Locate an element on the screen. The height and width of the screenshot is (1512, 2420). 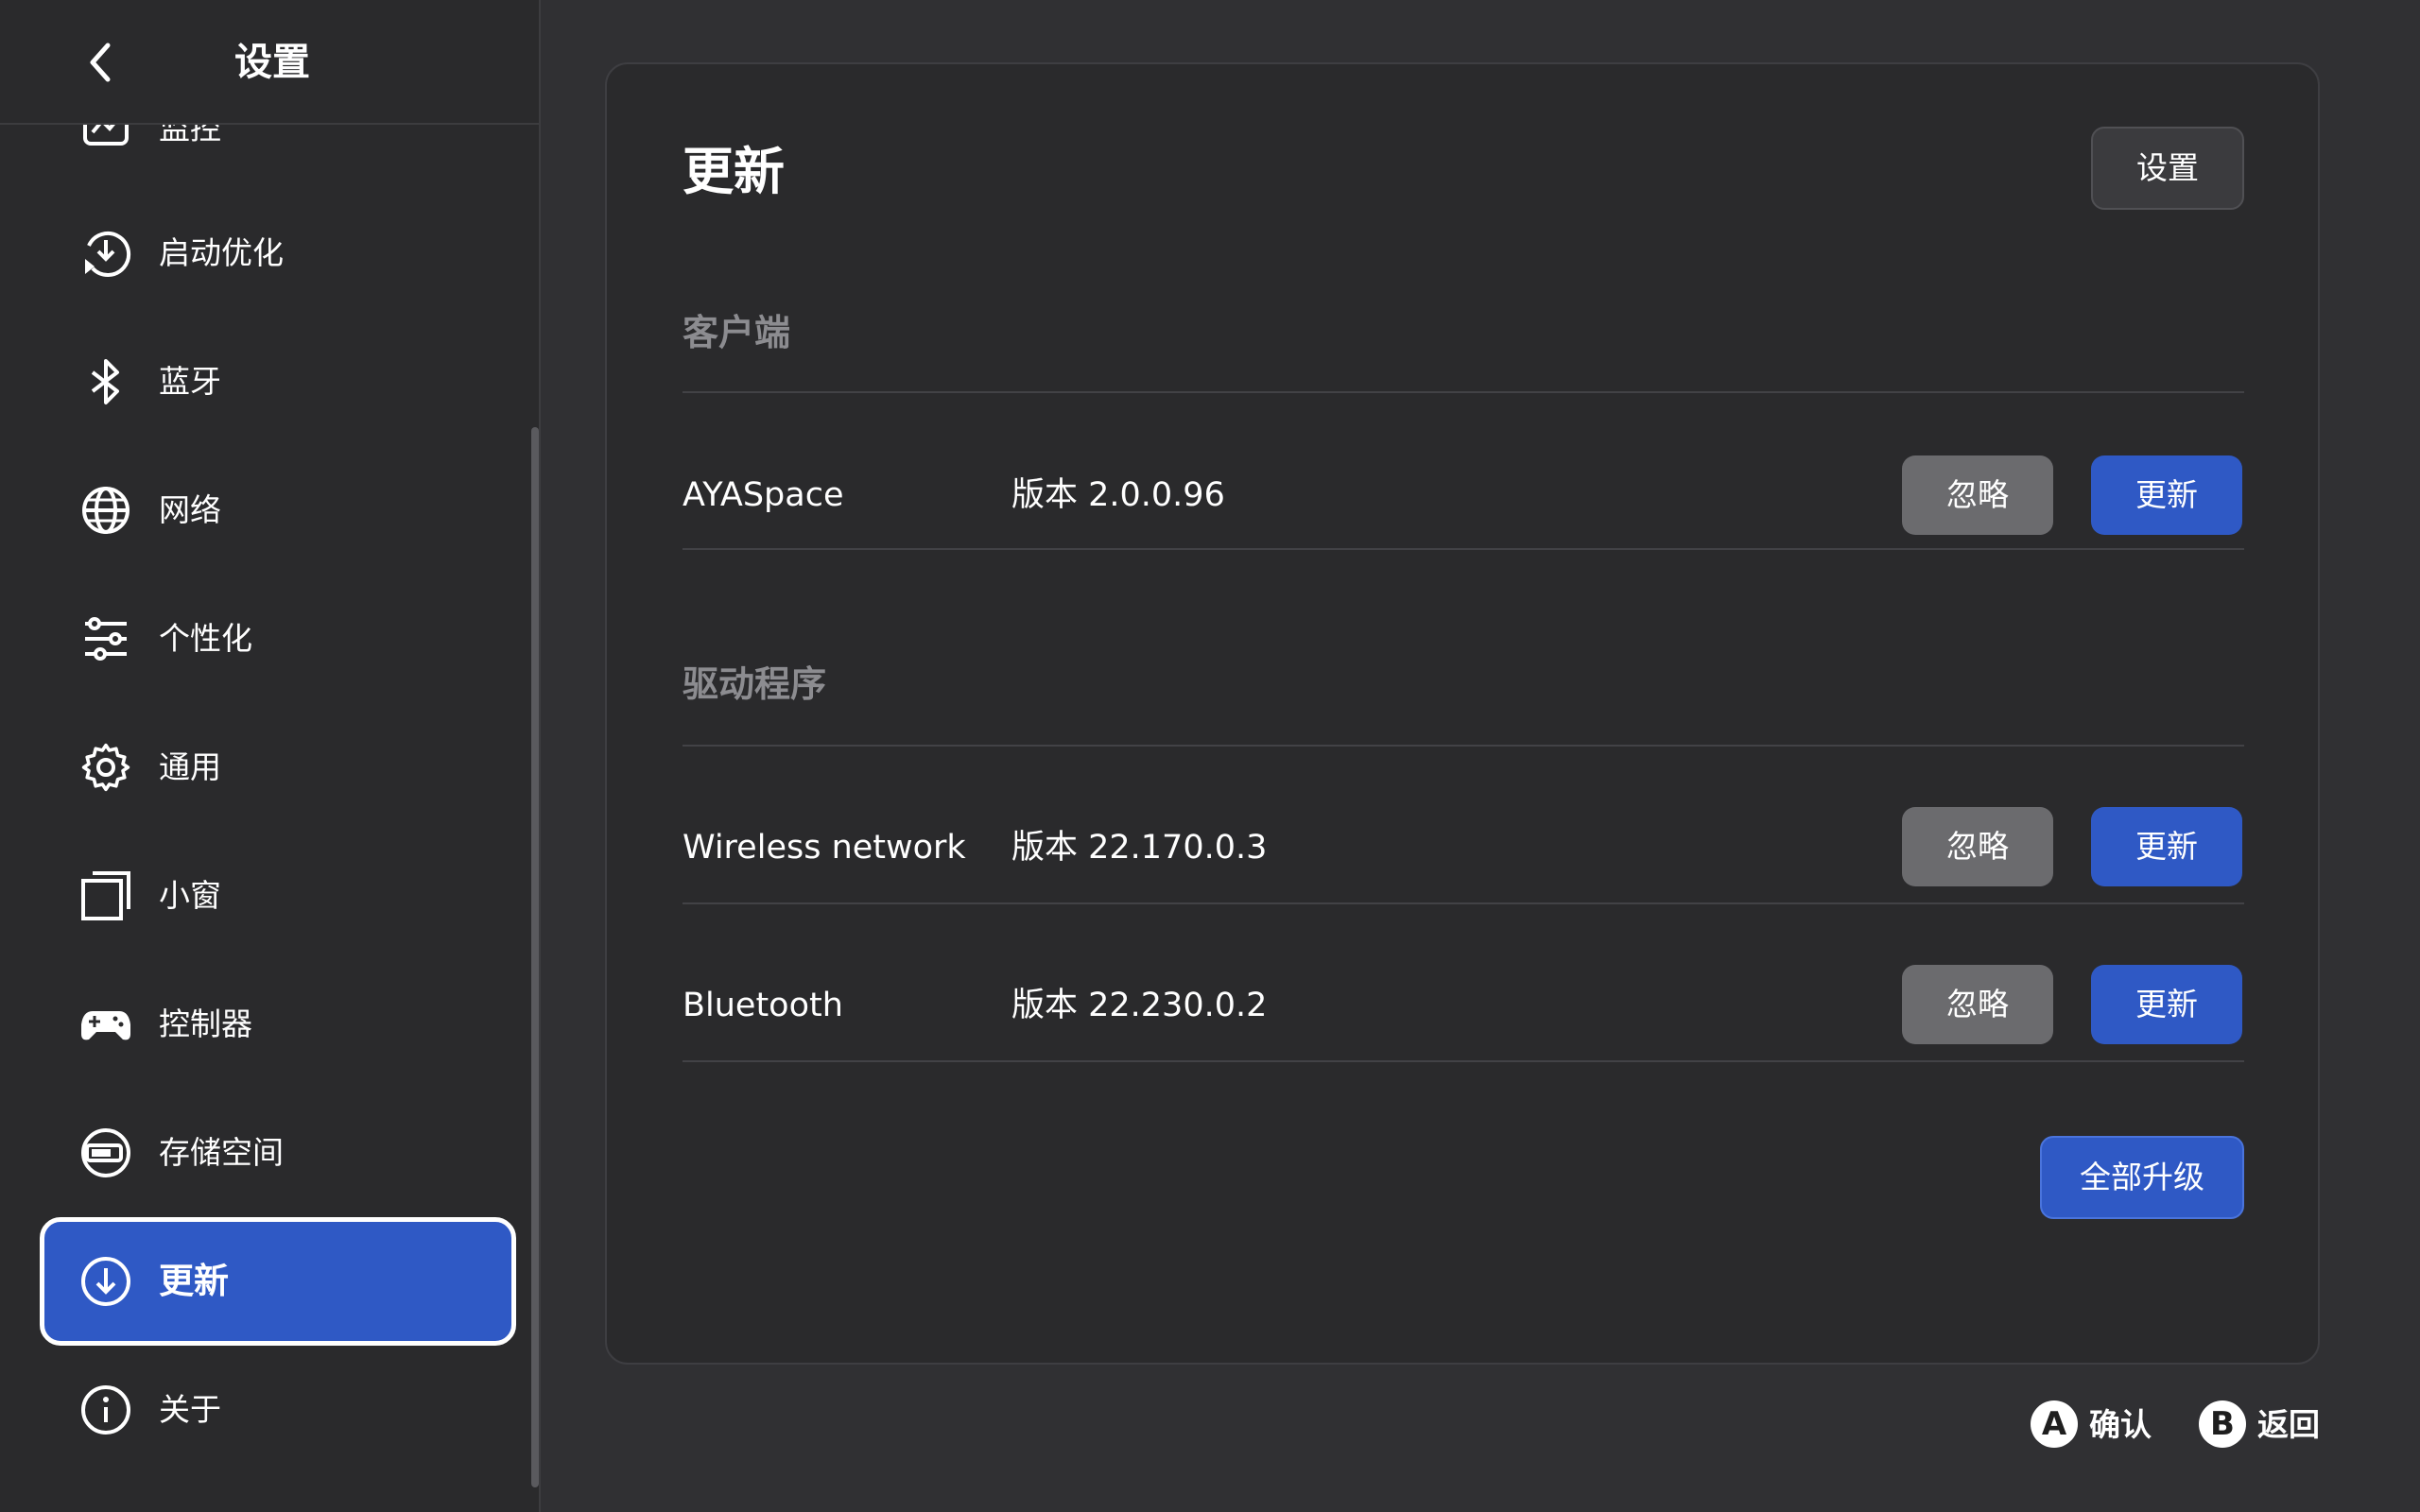
a-button-icon: A is located at coordinates (2054, 1424).